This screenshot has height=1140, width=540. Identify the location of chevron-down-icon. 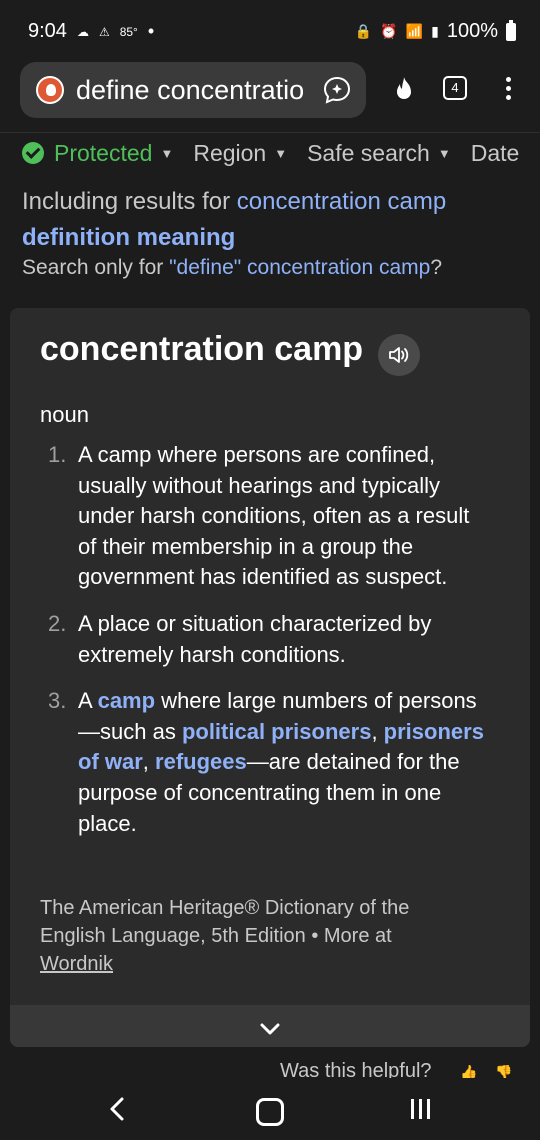
(270, 1029).